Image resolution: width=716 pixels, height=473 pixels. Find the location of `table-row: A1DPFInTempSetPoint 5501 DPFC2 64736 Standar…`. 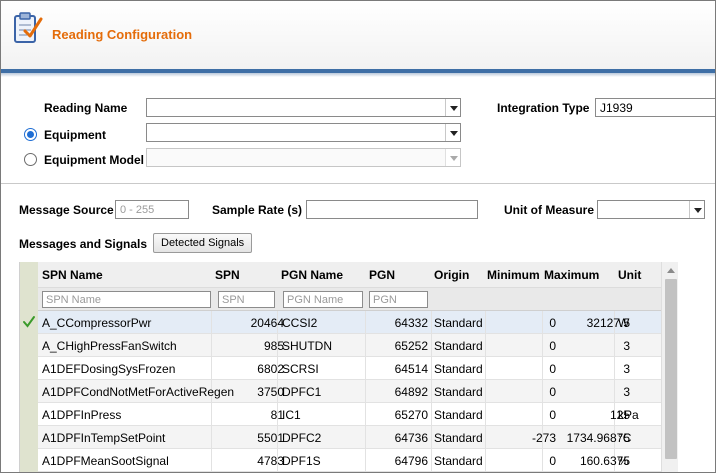

table-row: A1DPFInTempSetPoint 5501 DPFC2 64736 Standar… is located at coordinates (349, 437).